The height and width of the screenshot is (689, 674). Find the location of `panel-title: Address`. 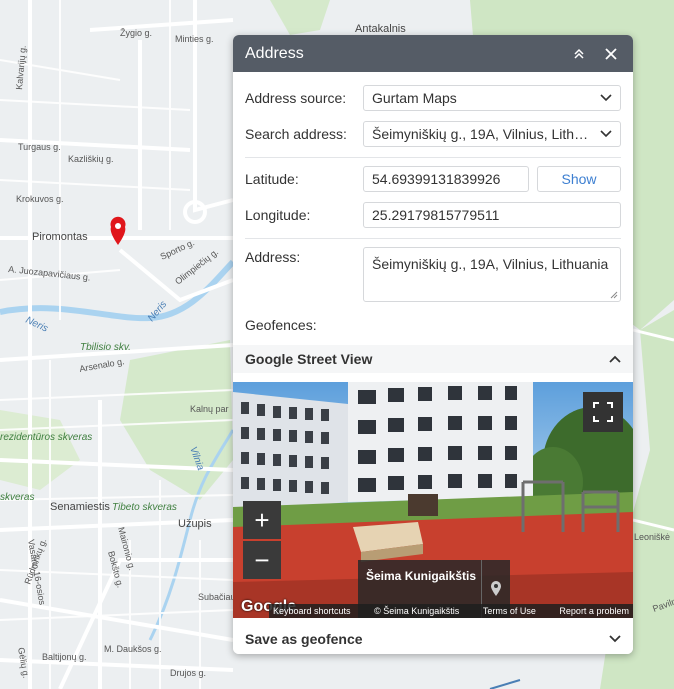

panel-title: Address is located at coordinates (274, 53).